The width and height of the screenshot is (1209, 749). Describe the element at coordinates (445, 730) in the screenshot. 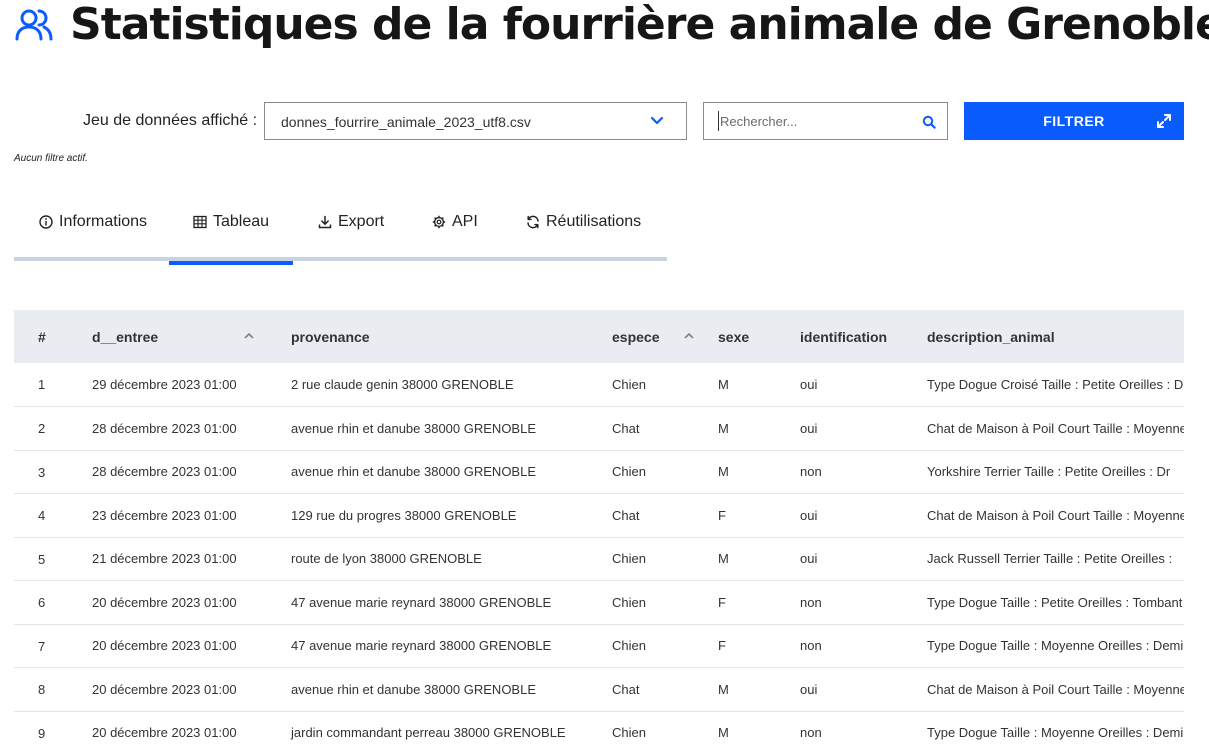

I see `cell-provenance: jardin commandant perreau 38000 GRENOBLE` at that location.